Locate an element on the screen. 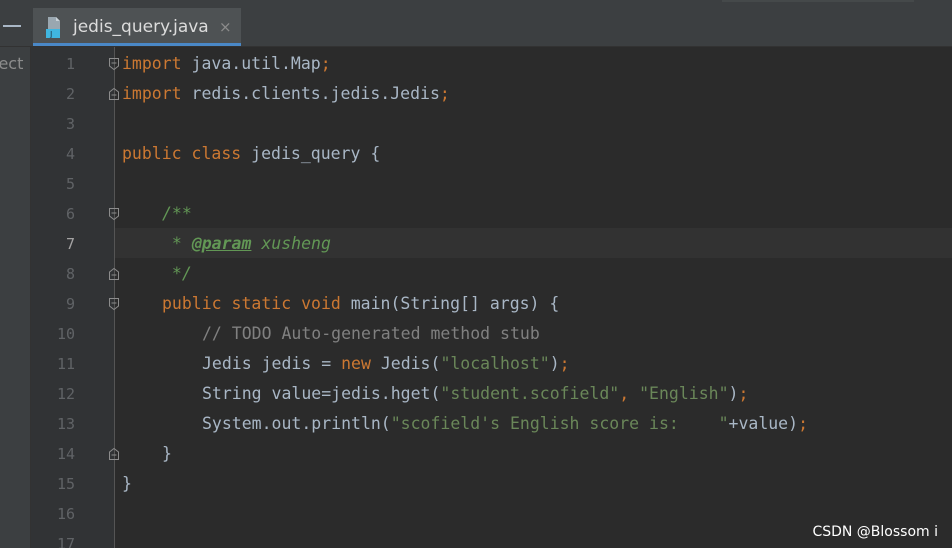 This screenshot has width=952, height=548. line-comment: // TODO Auto-generated method stub is located at coordinates (371, 333).